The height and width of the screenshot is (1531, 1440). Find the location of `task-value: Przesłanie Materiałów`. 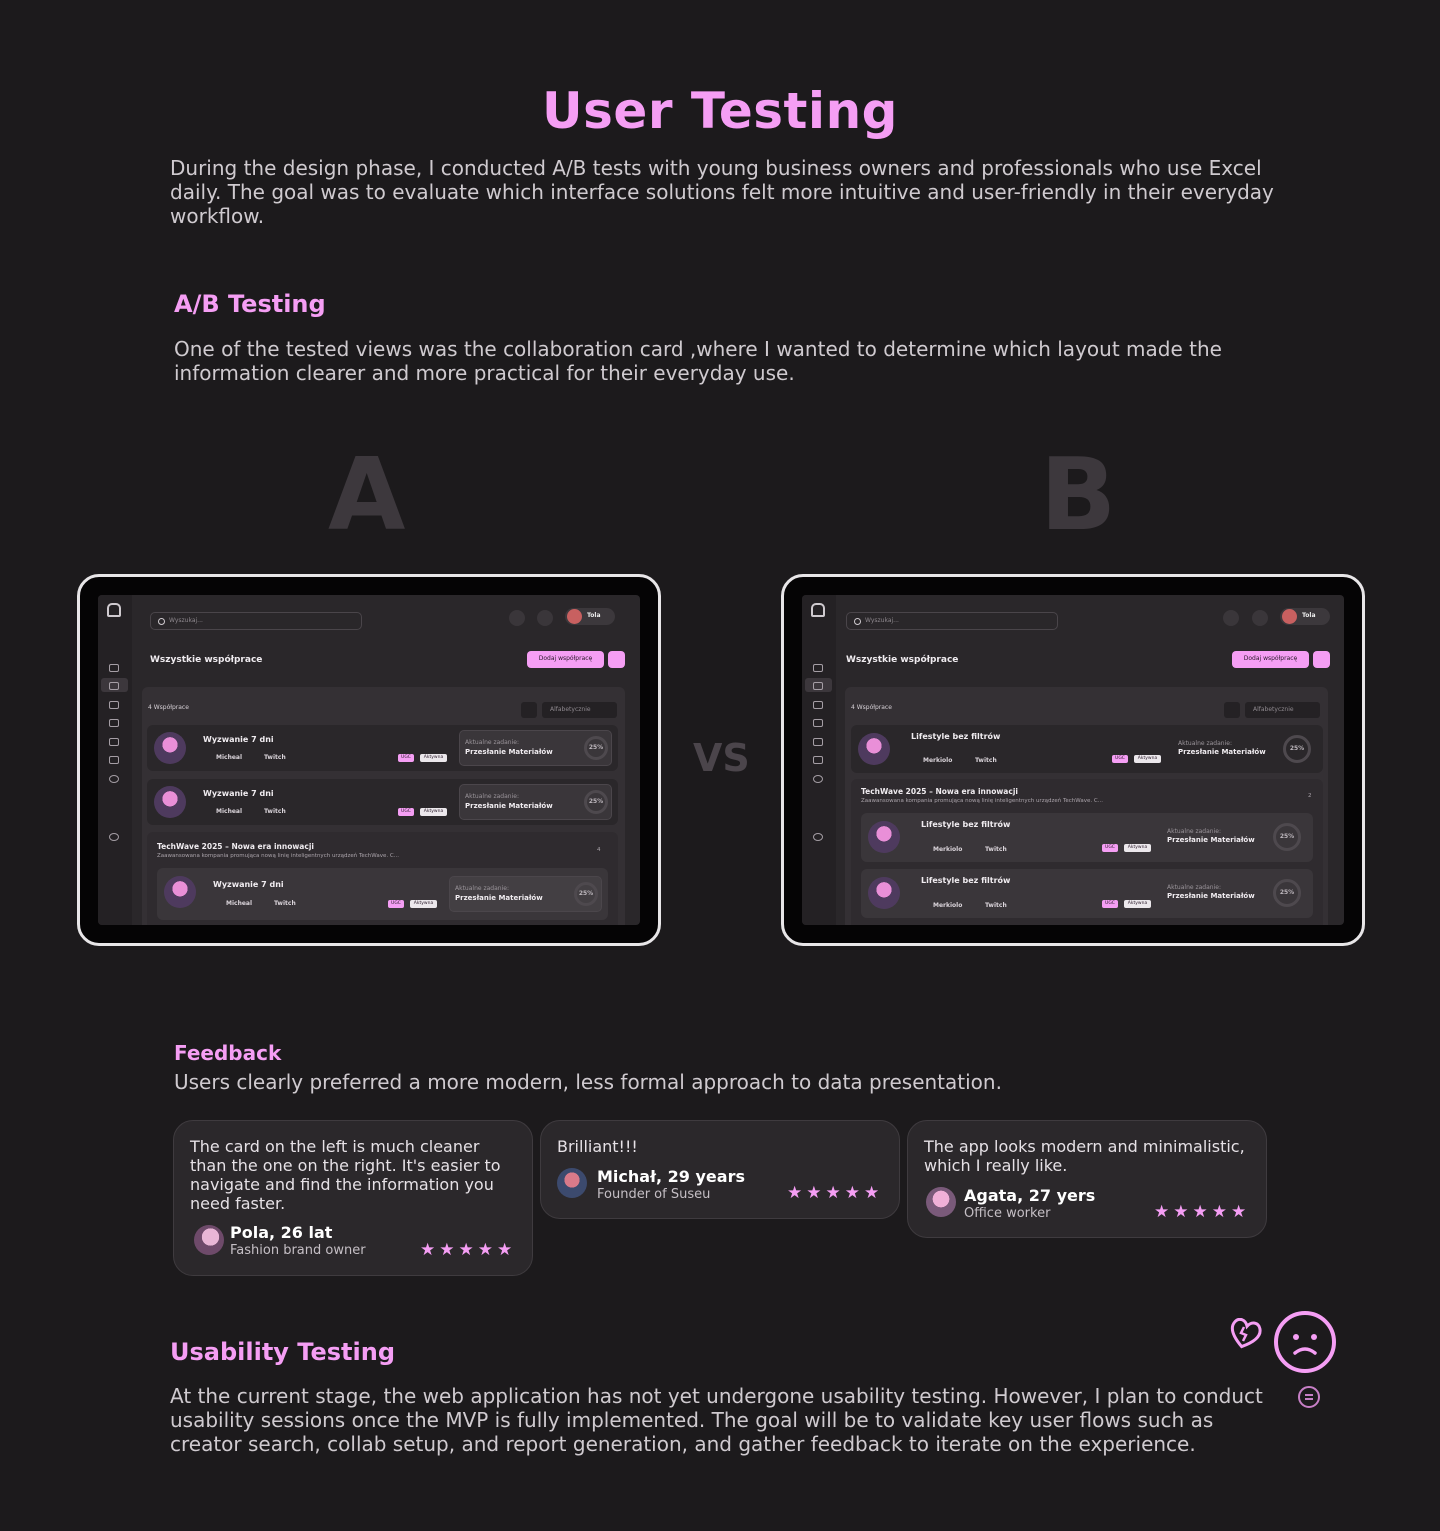

task-value: Przesłanie Materiałów is located at coordinates (509, 752).